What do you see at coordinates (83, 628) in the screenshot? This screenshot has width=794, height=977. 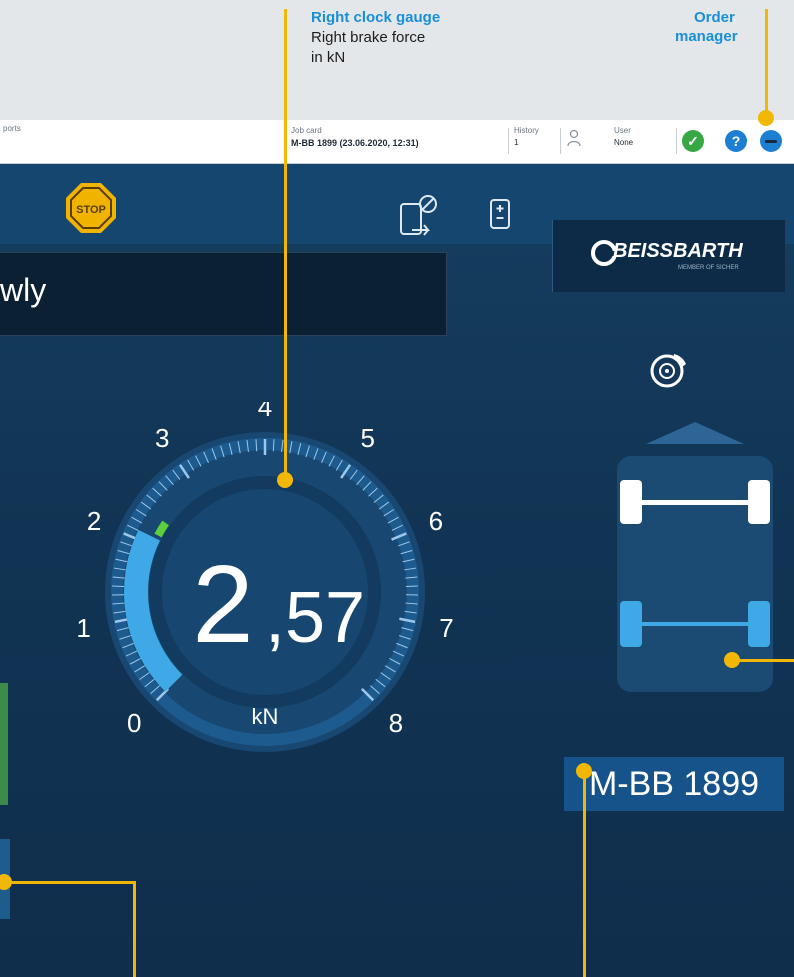 I see `gauge-tick-label: 1` at bounding box center [83, 628].